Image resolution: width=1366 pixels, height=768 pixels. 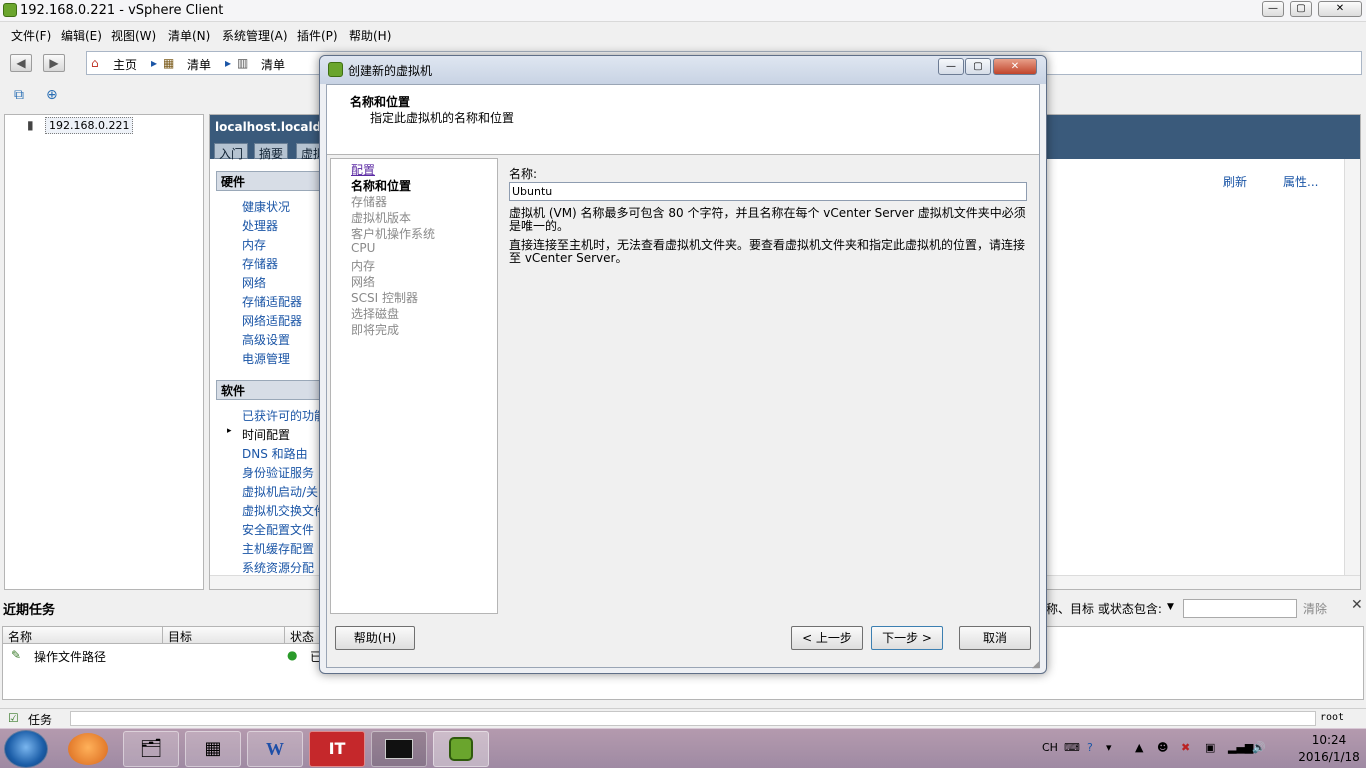 I want to click on menu-view: 视图(W), so click(x=133, y=35).